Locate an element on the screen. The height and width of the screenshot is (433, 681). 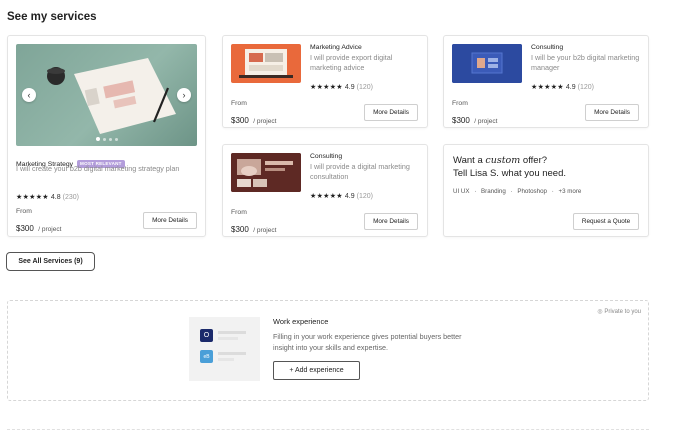
rating-value: 4.8 is located at coordinates (55, 197).